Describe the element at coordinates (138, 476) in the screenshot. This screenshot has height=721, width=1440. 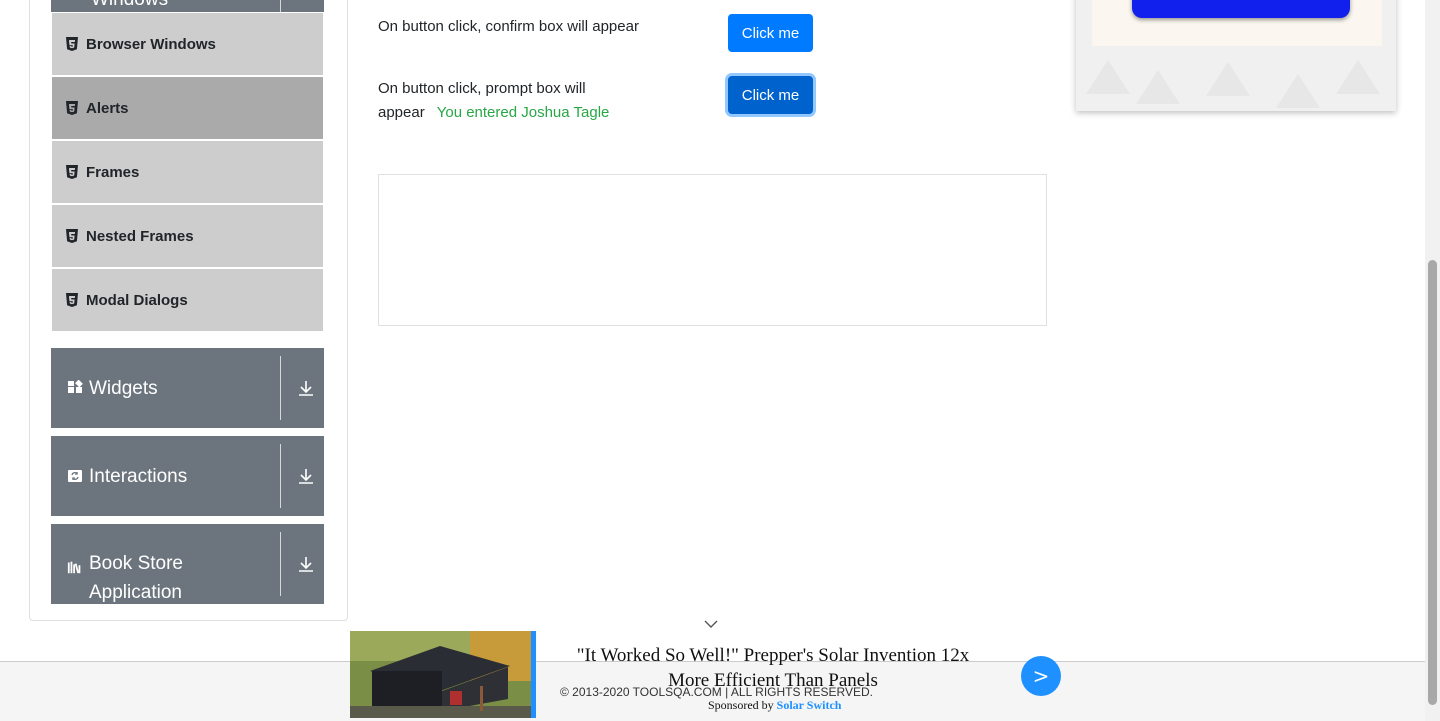
I see `sidebar-group-label: Interactions` at that location.